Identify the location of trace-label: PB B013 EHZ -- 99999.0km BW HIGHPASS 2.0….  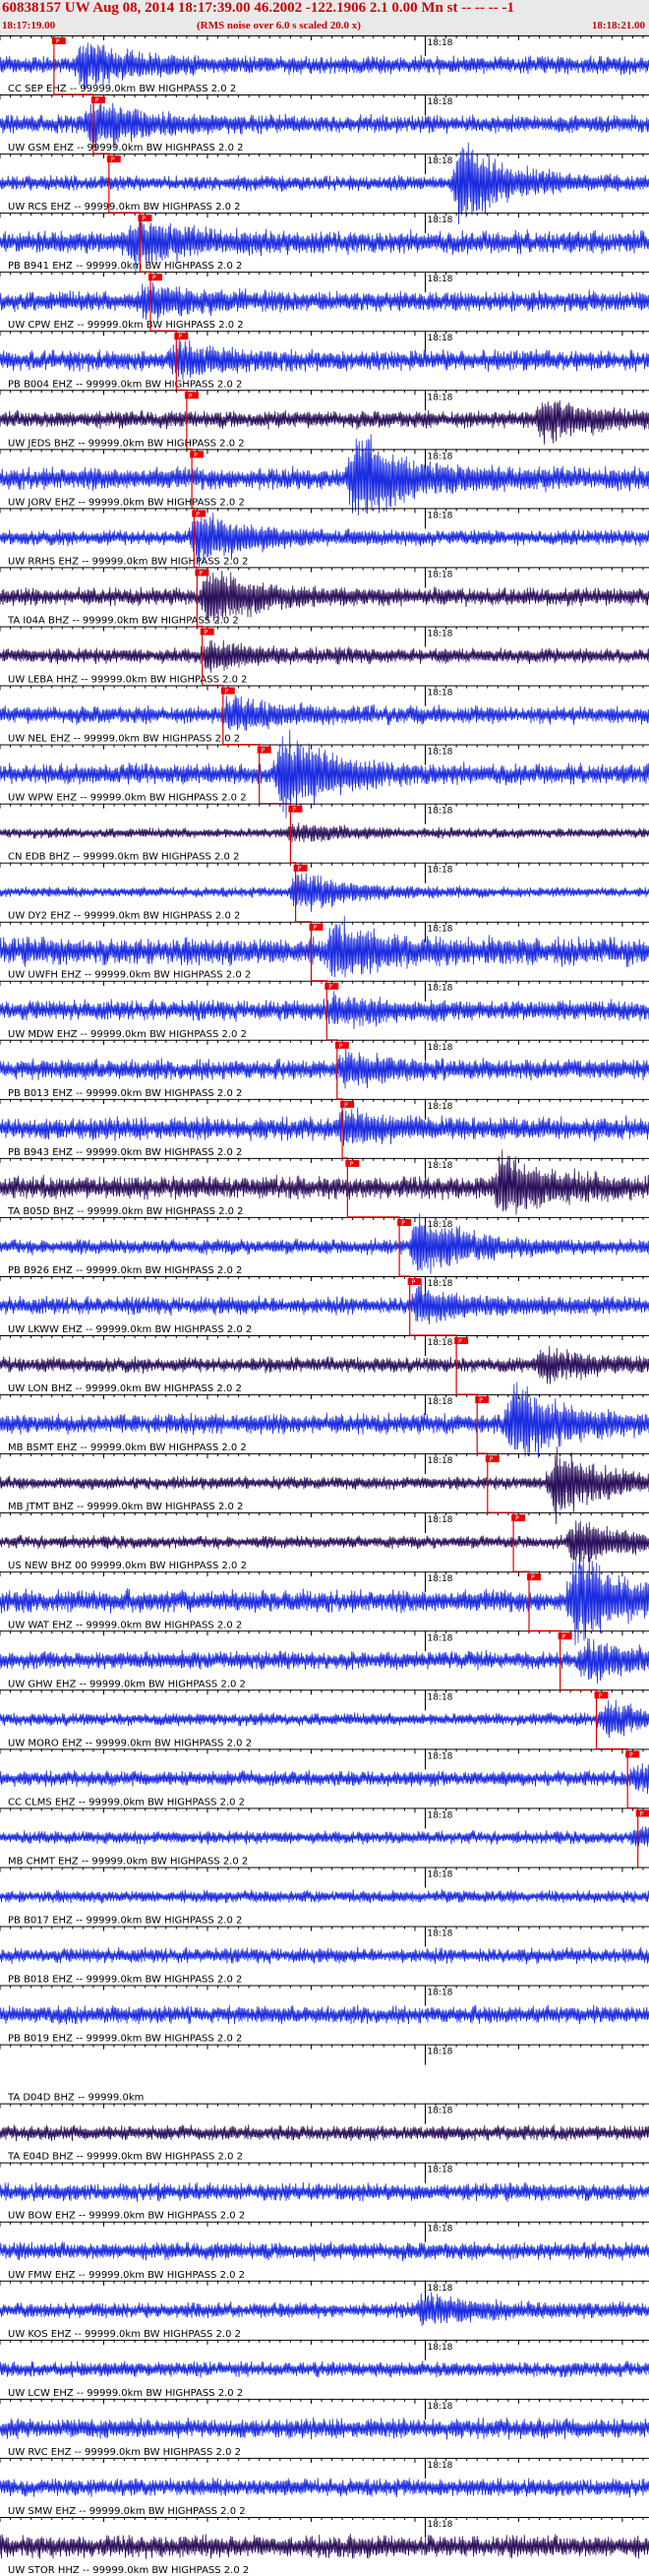
(125, 1093).